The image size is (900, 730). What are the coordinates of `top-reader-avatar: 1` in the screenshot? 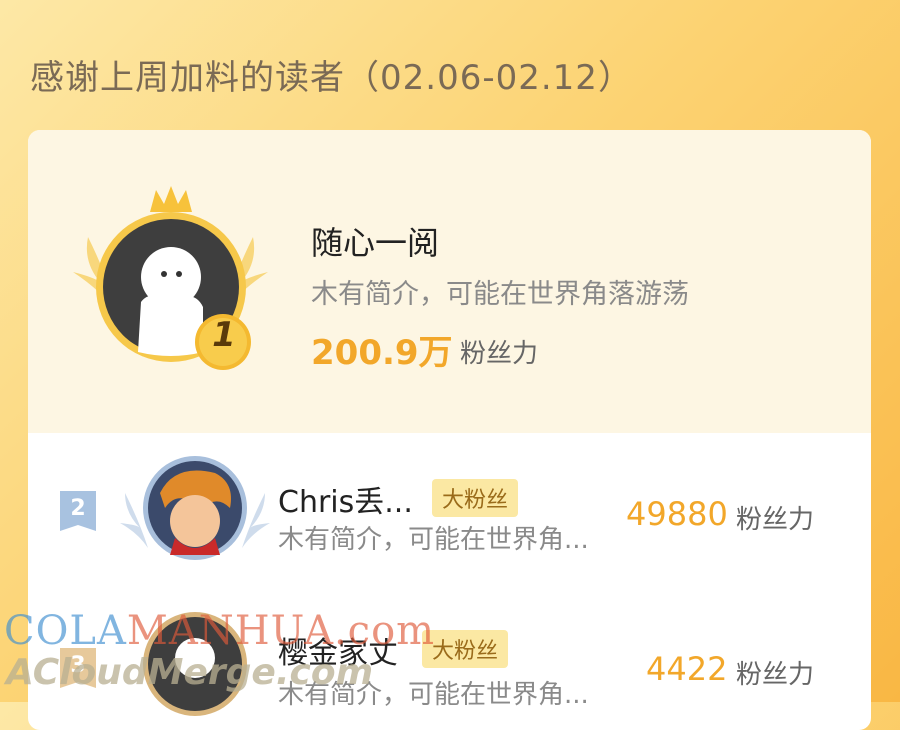 It's located at (170, 277).